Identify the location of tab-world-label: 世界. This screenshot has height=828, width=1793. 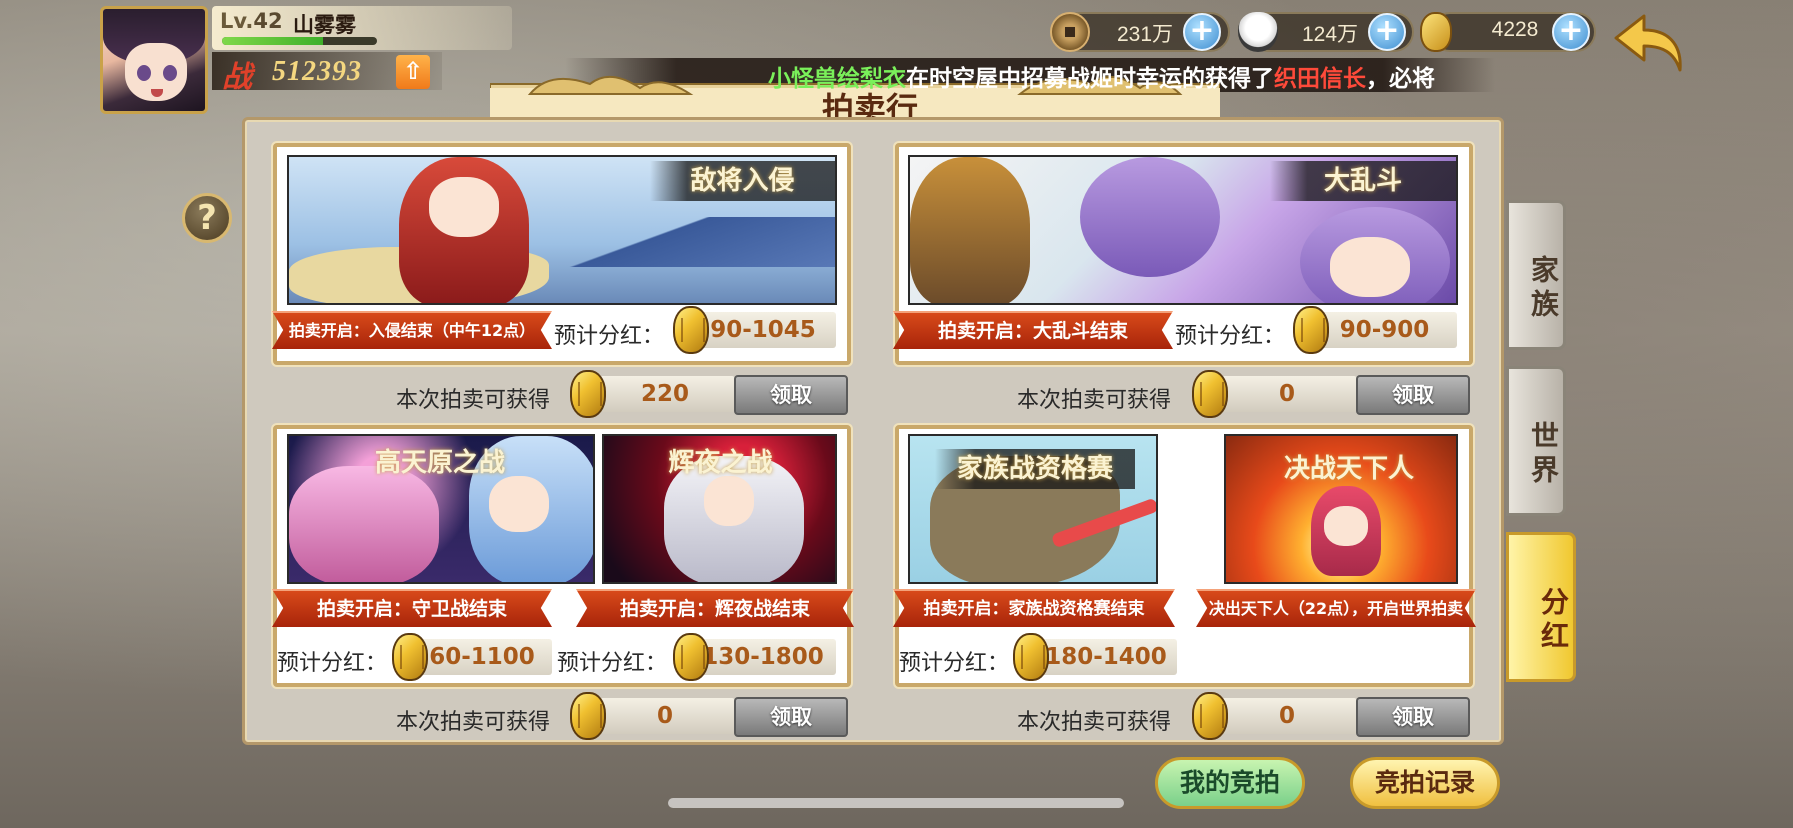
(1543, 455).